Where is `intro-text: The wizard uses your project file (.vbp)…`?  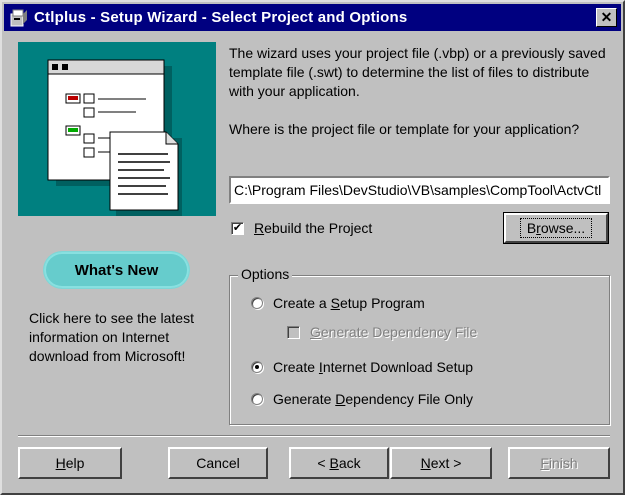 intro-text: The wizard uses your project file (.vbp)… is located at coordinates (417, 72).